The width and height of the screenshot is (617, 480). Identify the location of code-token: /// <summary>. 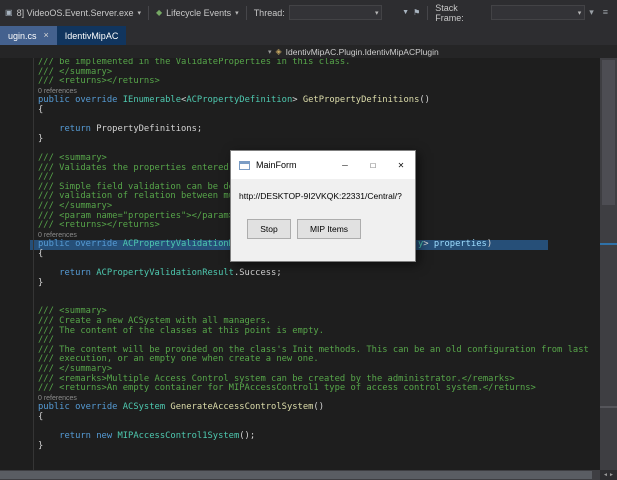
(72, 157).